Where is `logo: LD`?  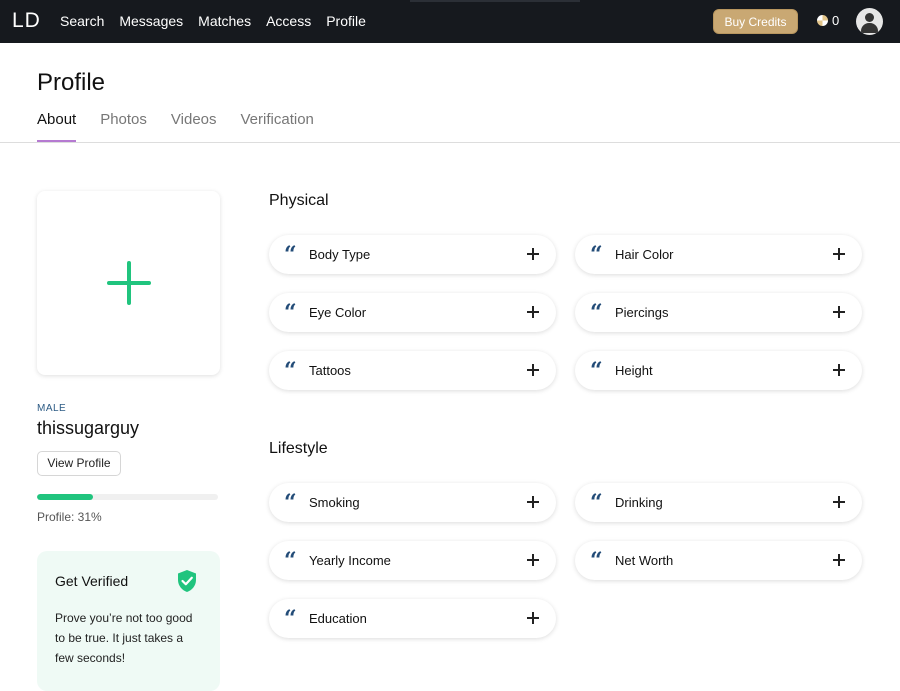
logo: LD is located at coordinates (26, 21).